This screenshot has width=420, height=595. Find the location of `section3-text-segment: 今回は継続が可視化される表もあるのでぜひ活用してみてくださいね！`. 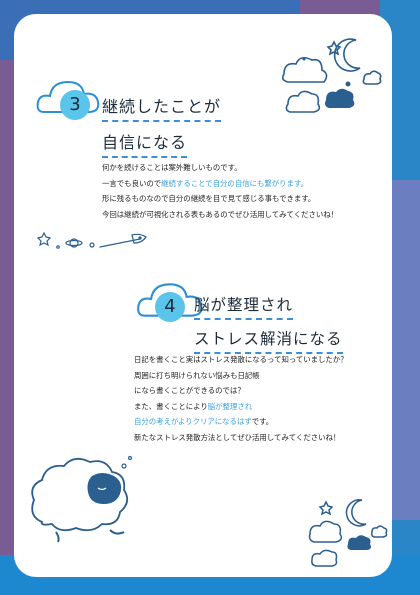

section3-text-segment: 今回は継続が可視化される表もあるのでぜひ活用してみてくださいね！ is located at coordinates (220, 214).